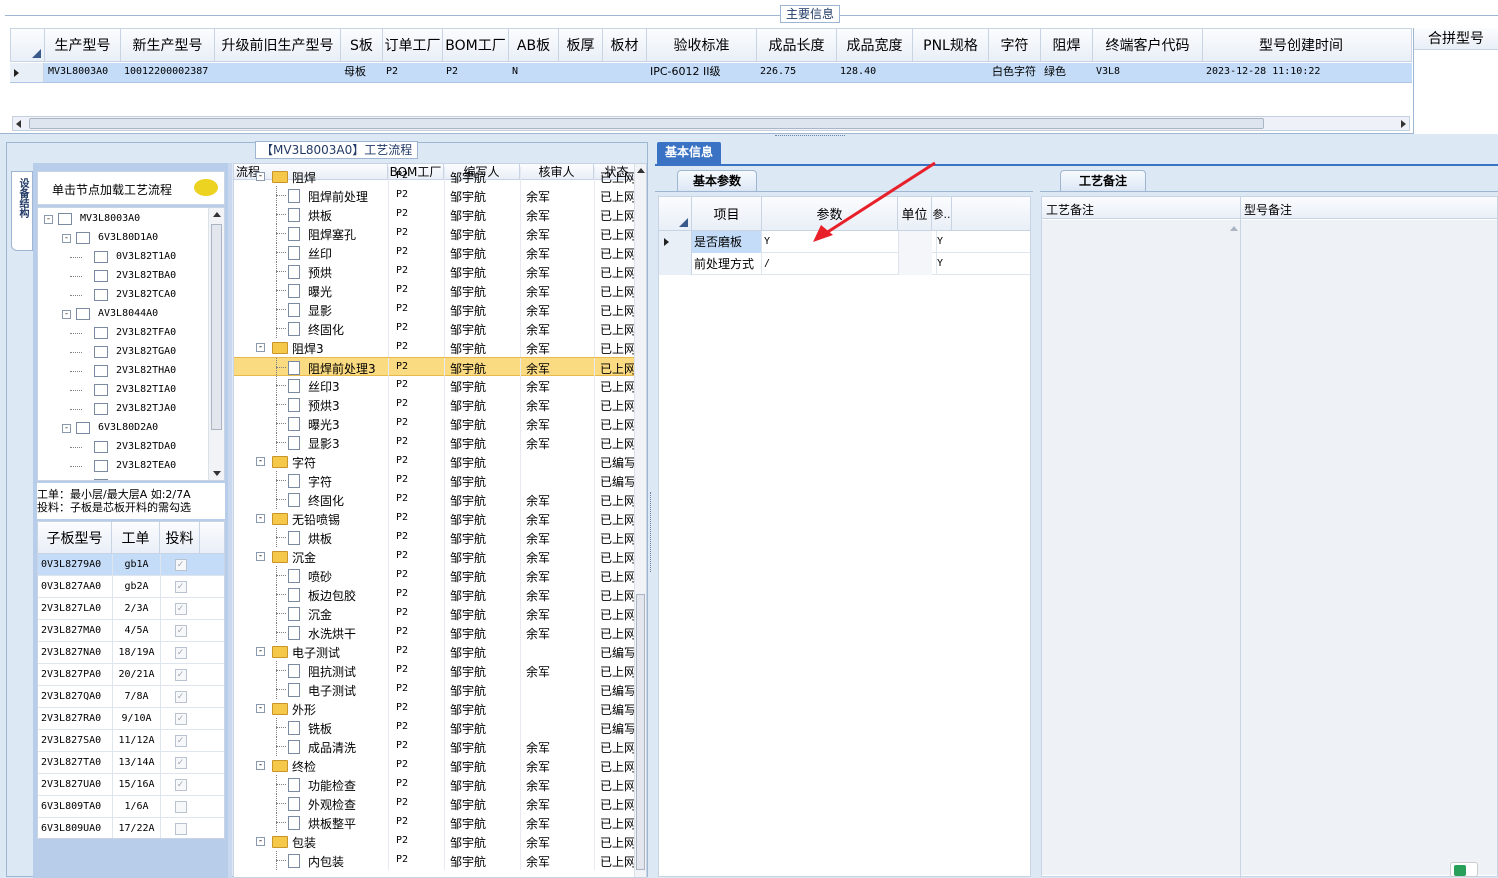 The image size is (1498, 878). I want to click on main-col-header: 成品长度, so click(797, 45).